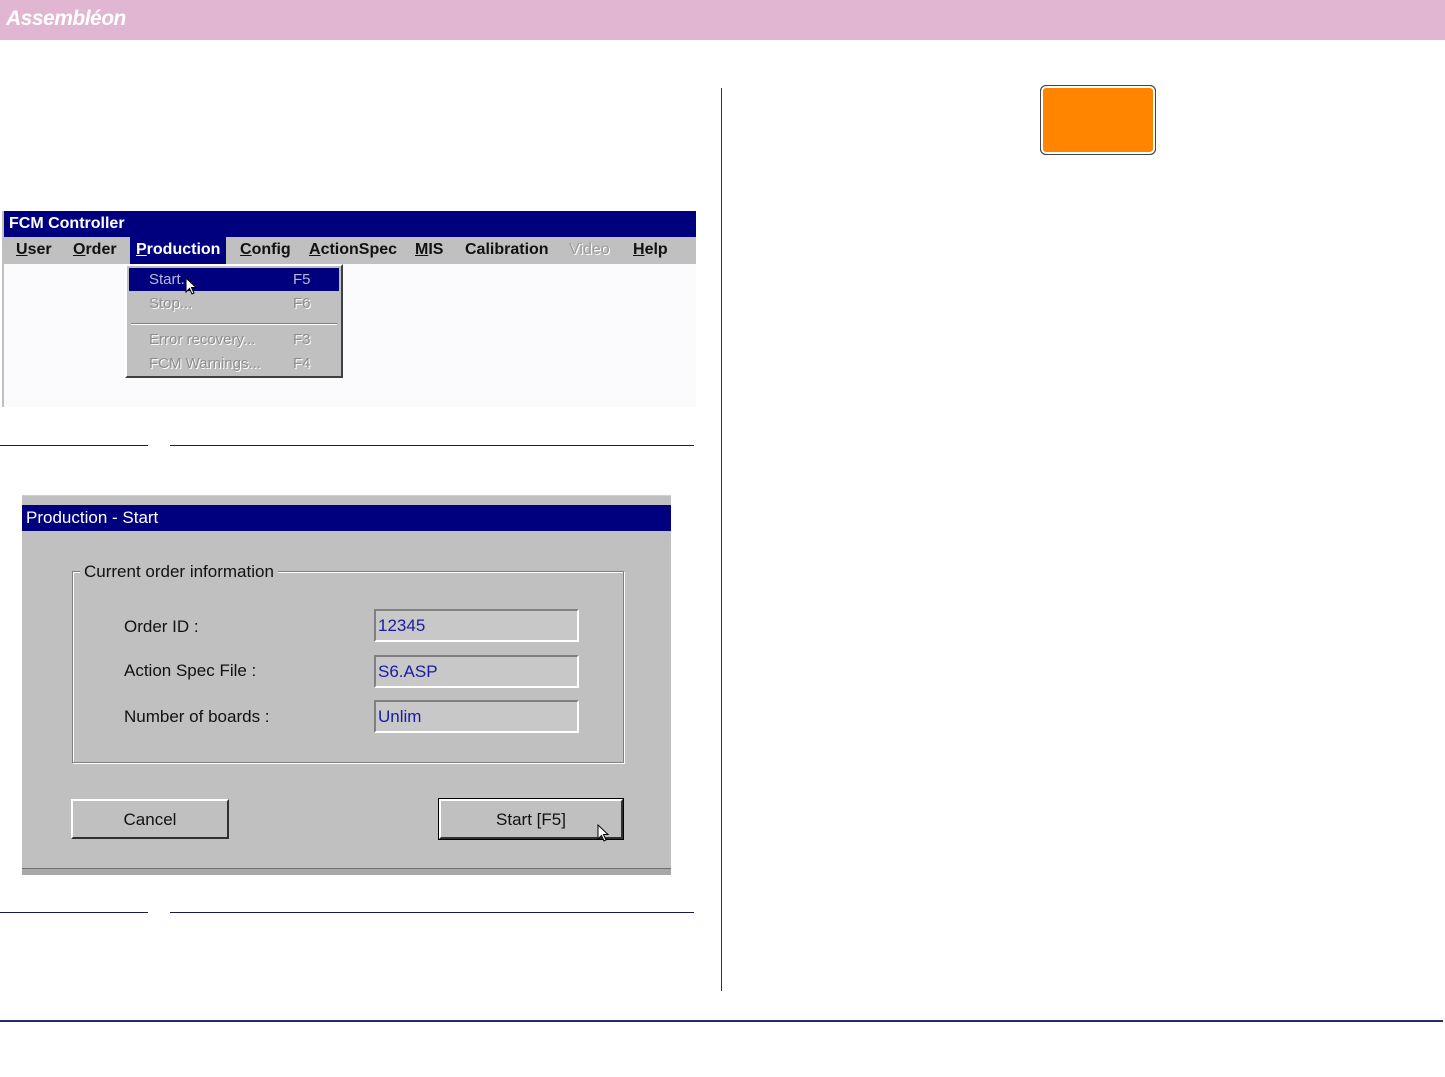 The height and width of the screenshot is (1077, 1445). What do you see at coordinates (650, 250) in the screenshot?
I see `menu-help: Help` at bounding box center [650, 250].